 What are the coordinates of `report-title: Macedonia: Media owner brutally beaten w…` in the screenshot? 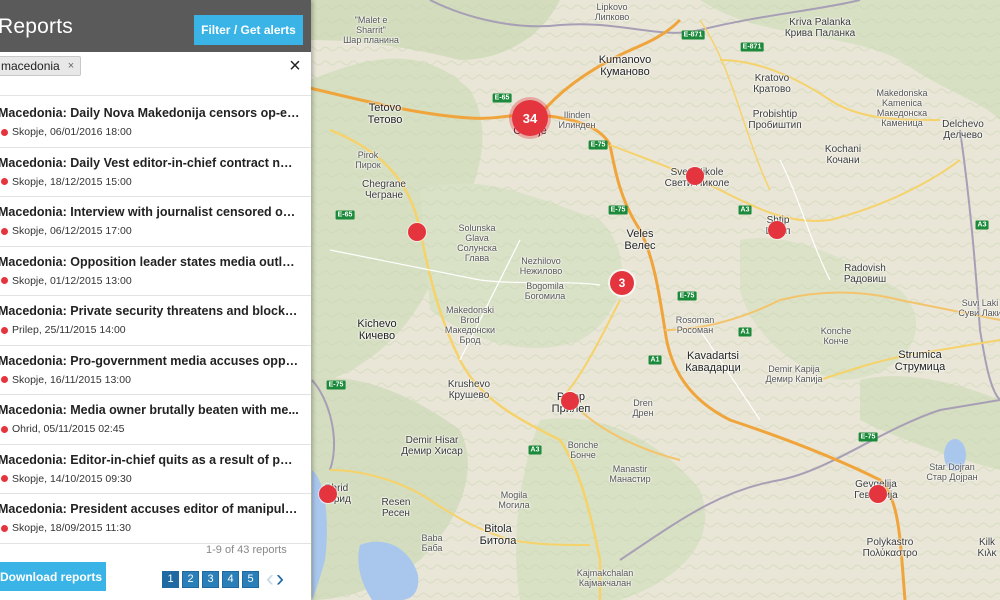 It's located at (150, 410).